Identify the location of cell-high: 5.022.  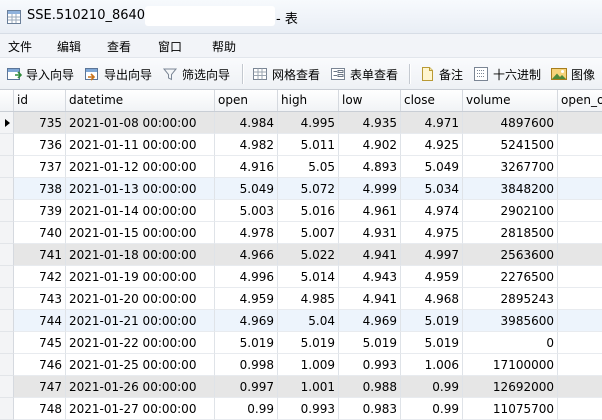
(308, 255).